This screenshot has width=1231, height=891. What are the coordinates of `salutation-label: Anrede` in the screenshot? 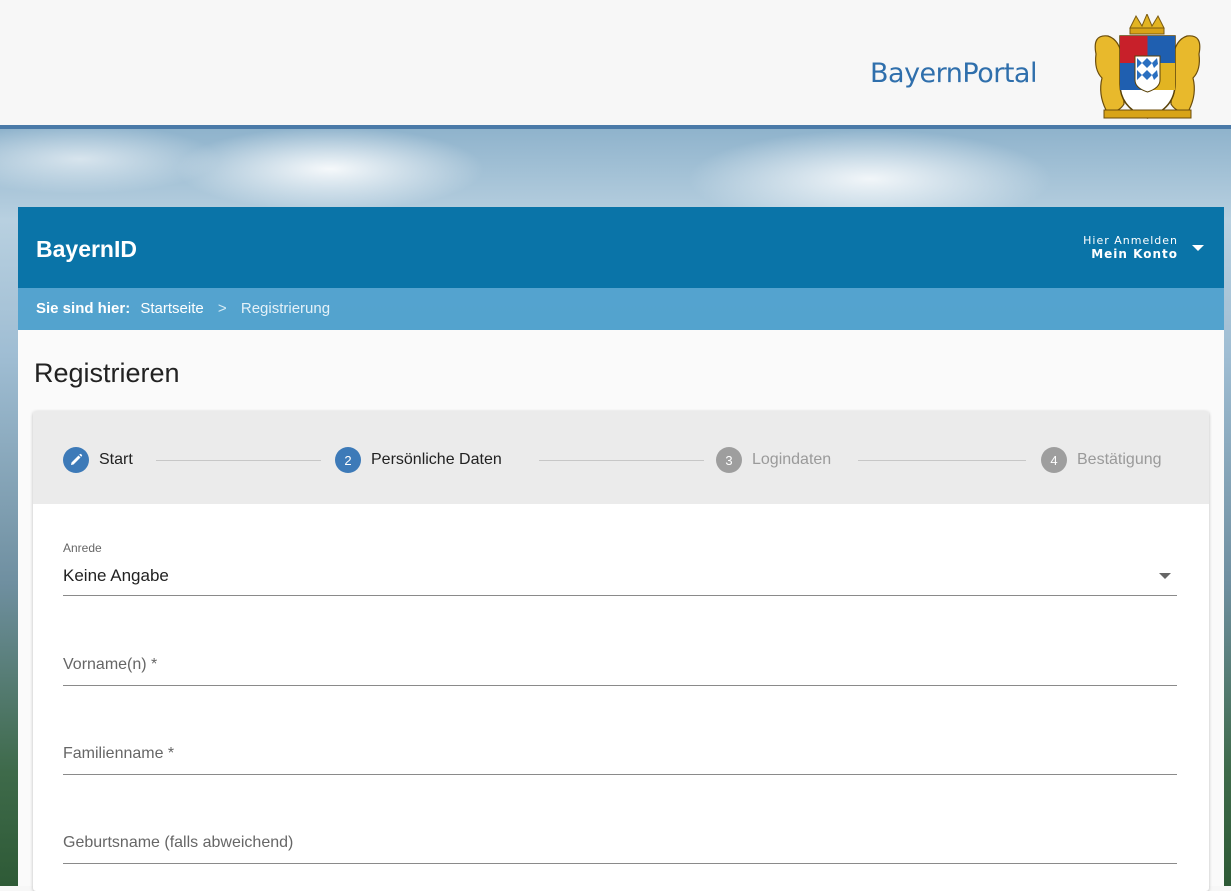 It's located at (82, 548).